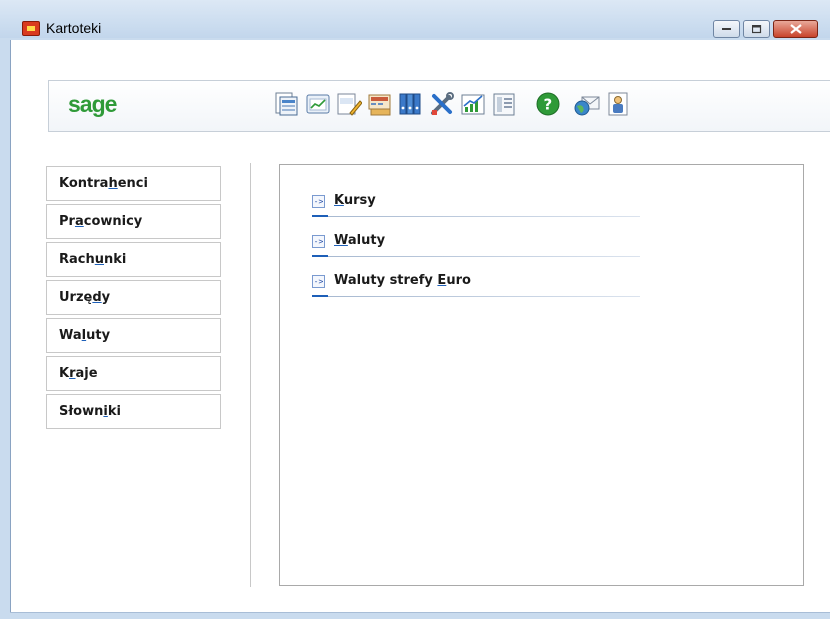 Image resolution: width=830 pixels, height=619 pixels. Describe the element at coordinates (476, 209) in the screenshot. I see `link-kursy: -> Kursy` at that location.